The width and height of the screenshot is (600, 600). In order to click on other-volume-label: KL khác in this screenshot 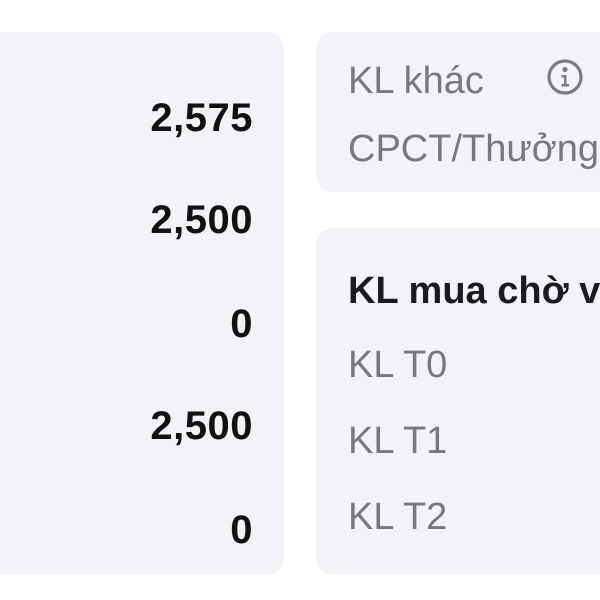, I will do `click(416, 81)`.